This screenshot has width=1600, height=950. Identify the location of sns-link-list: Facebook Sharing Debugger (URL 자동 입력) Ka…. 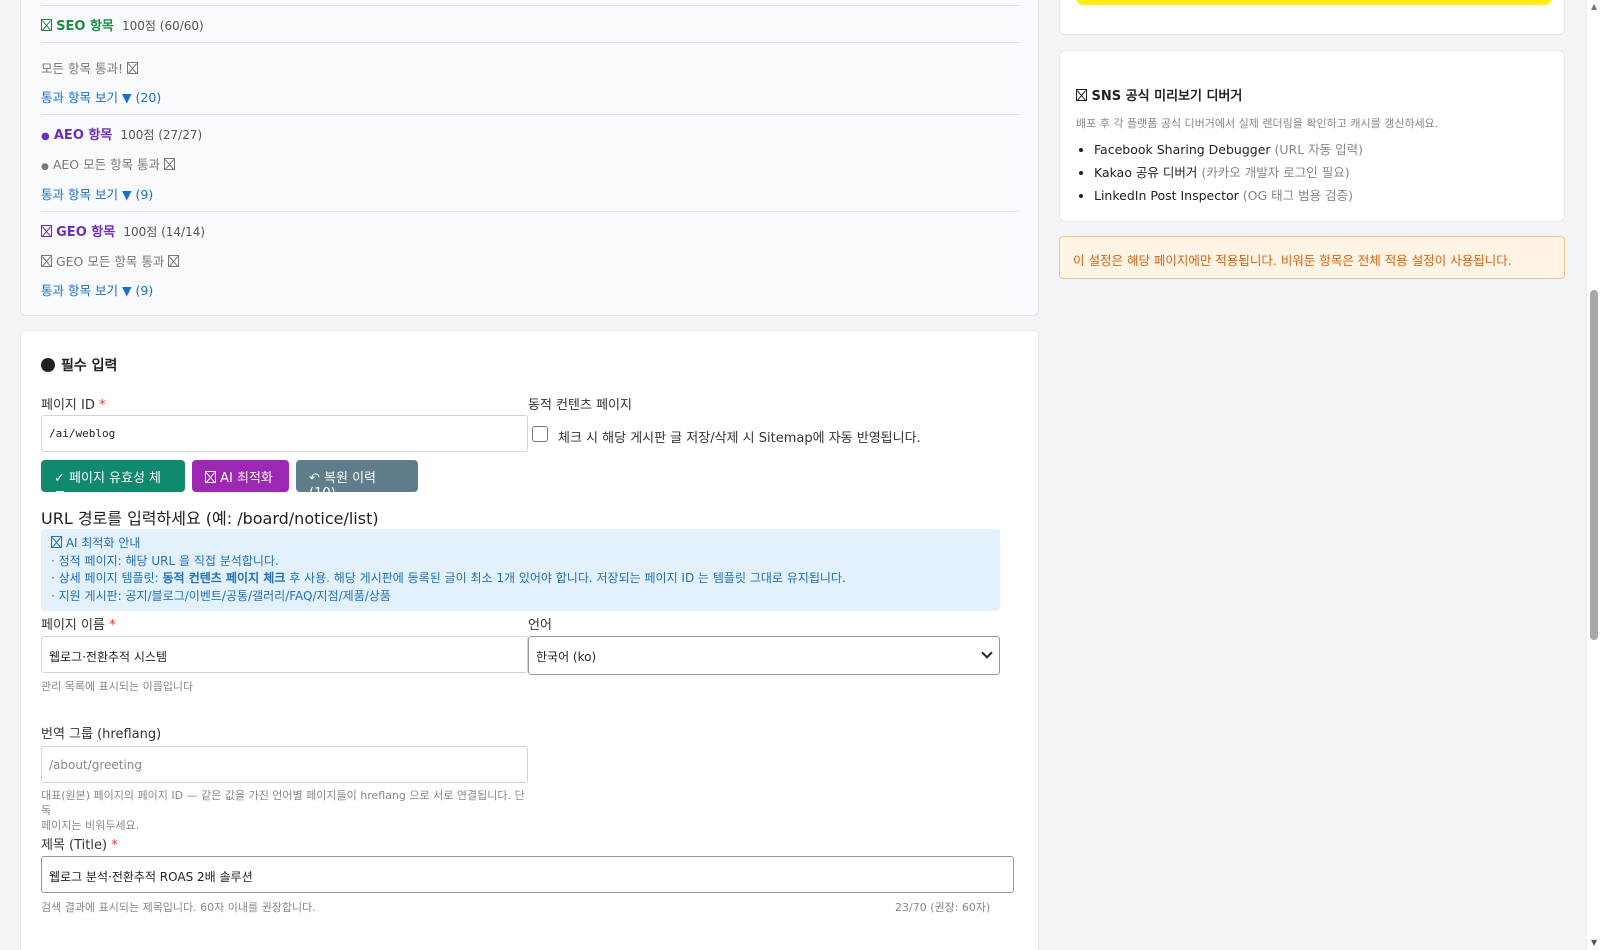
(1211, 173).